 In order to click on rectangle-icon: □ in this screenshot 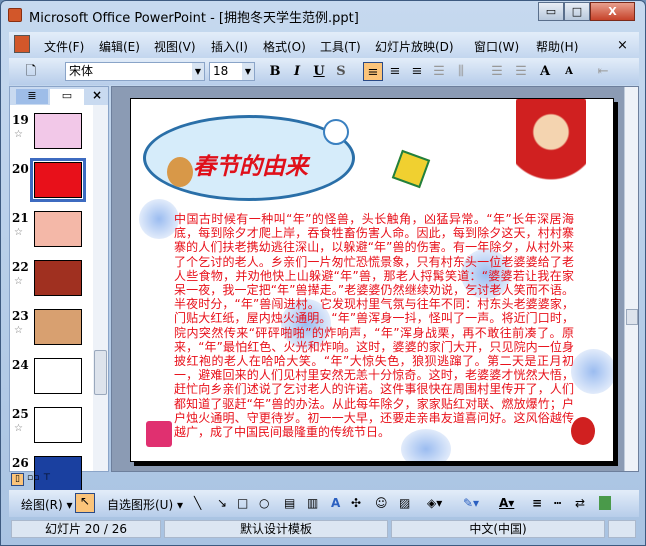, I will do `click(242, 503)`.